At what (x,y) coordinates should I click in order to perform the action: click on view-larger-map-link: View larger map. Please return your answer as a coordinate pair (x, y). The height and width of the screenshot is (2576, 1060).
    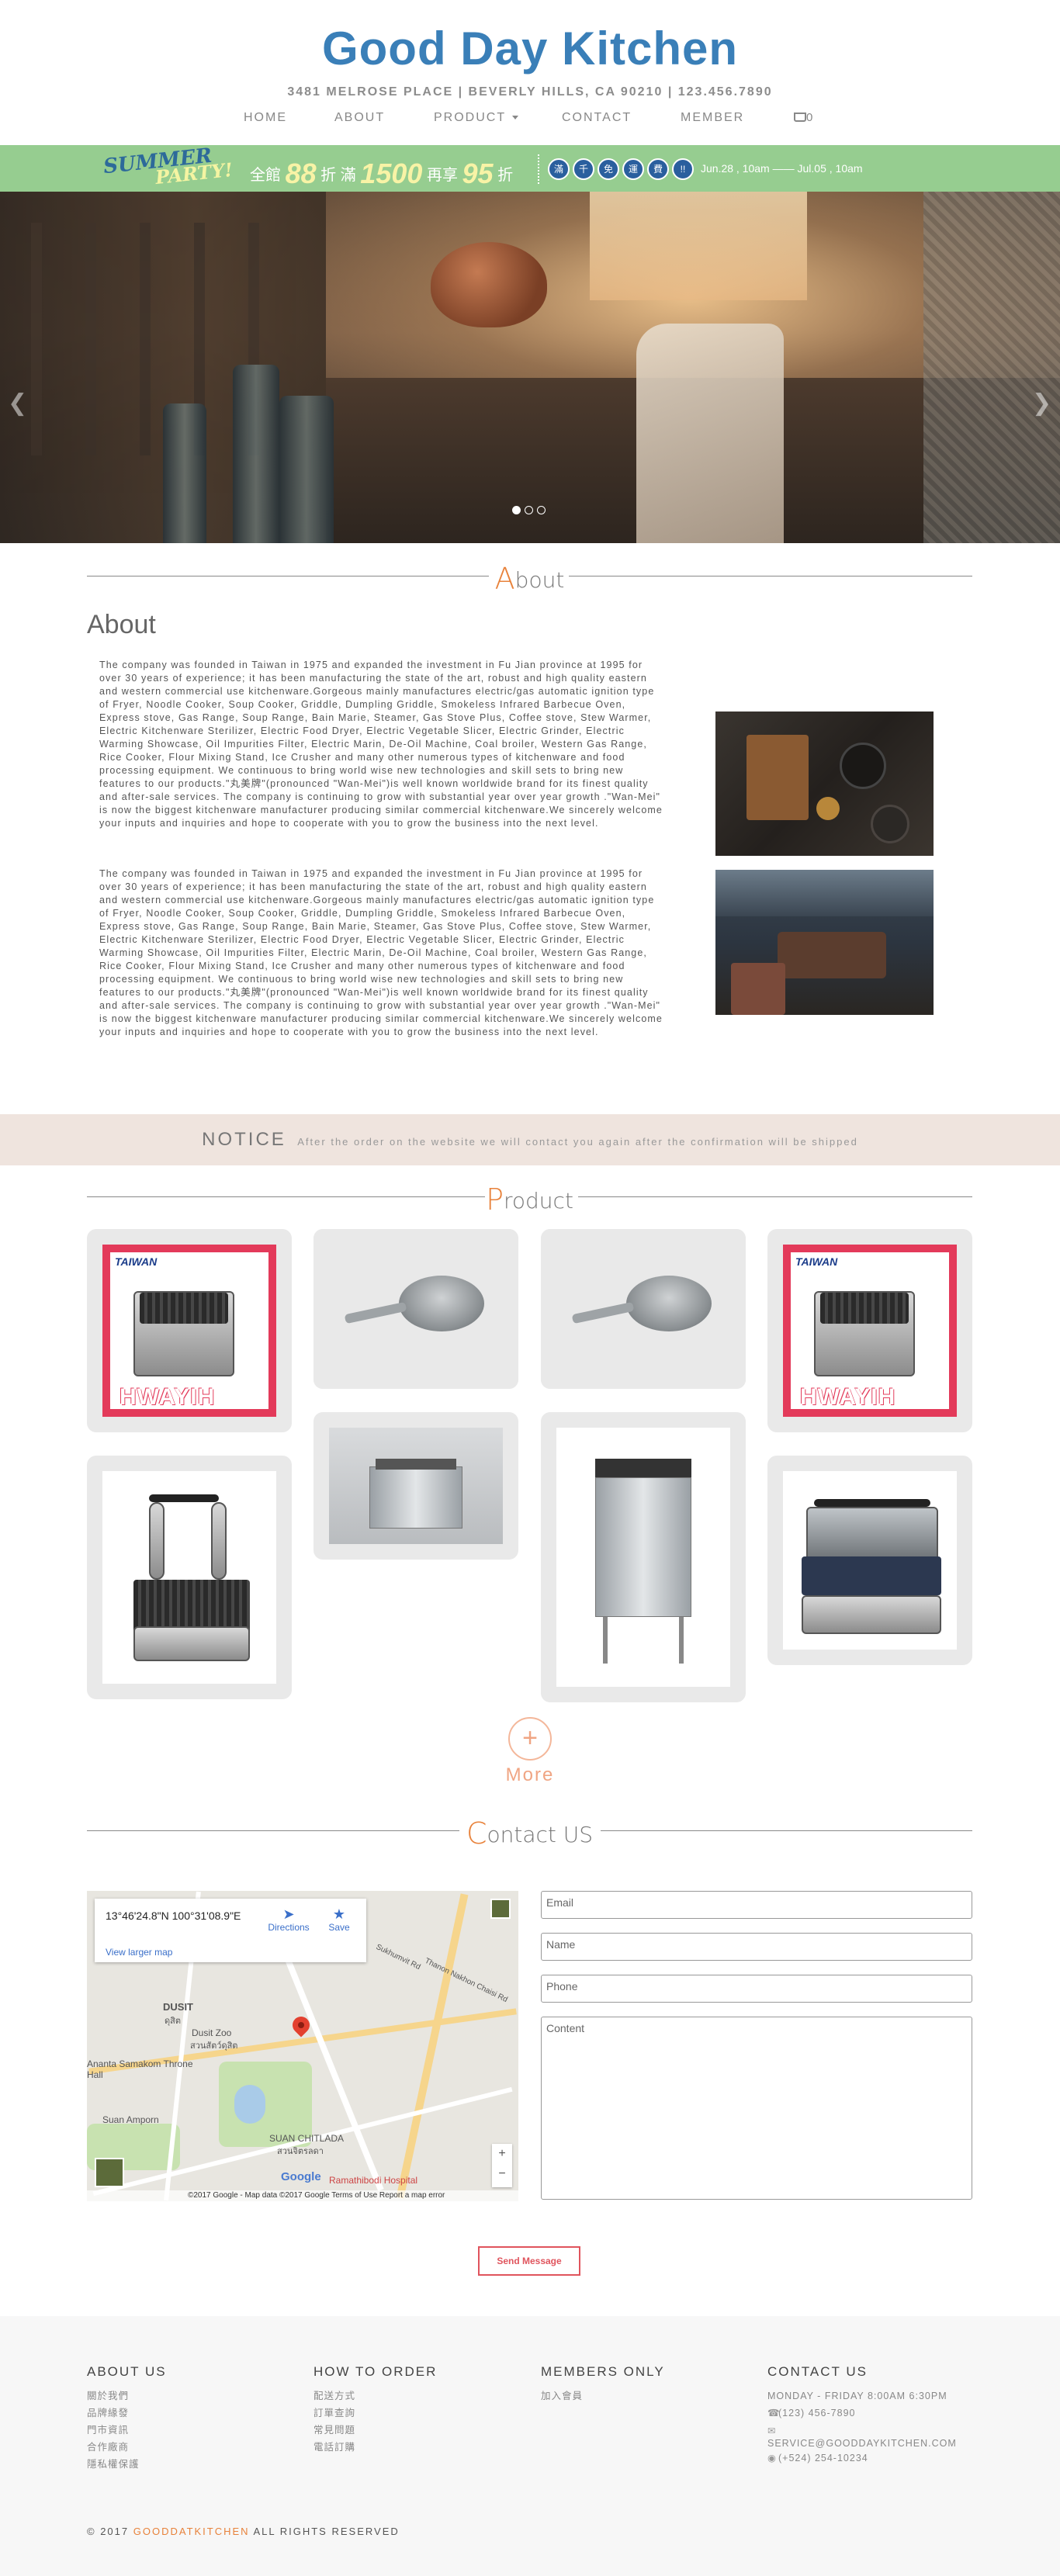
    Looking at the image, I should click on (139, 1952).